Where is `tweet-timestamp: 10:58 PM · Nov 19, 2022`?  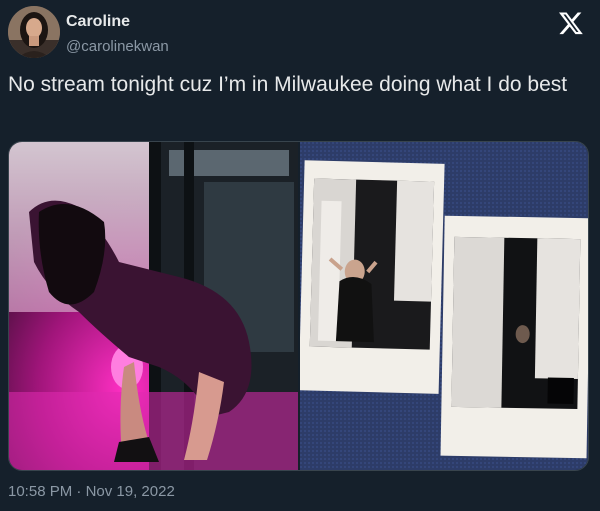 tweet-timestamp: 10:58 PM · Nov 19, 2022 is located at coordinates (91, 491).